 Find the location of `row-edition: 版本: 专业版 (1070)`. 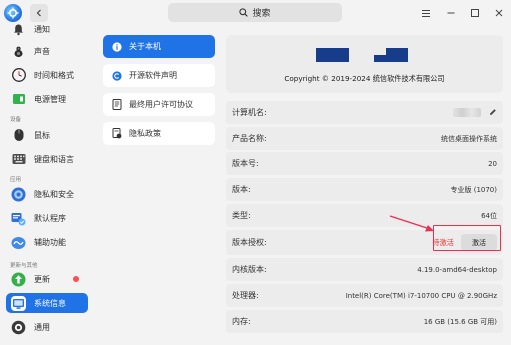

row-edition: 版本: 专业版 (1070) is located at coordinates (364, 189).